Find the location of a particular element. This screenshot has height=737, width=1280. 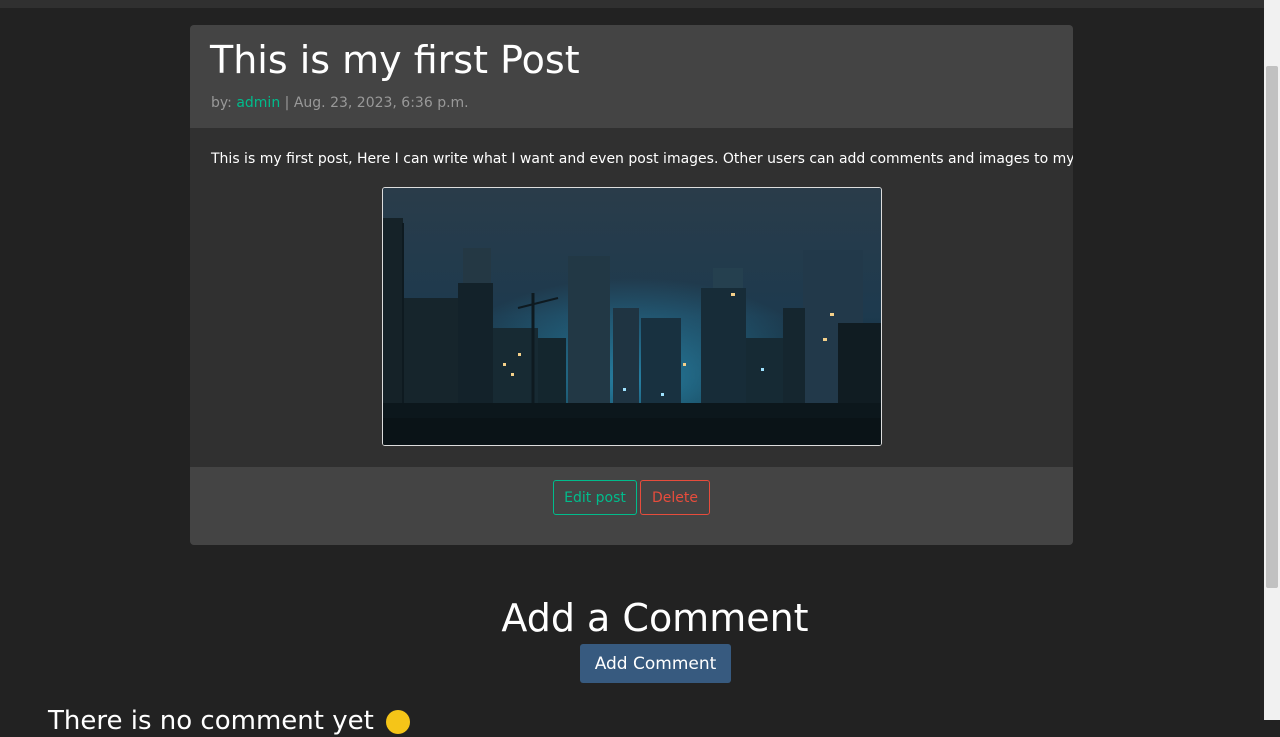

author-link: admin is located at coordinates (258, 103).